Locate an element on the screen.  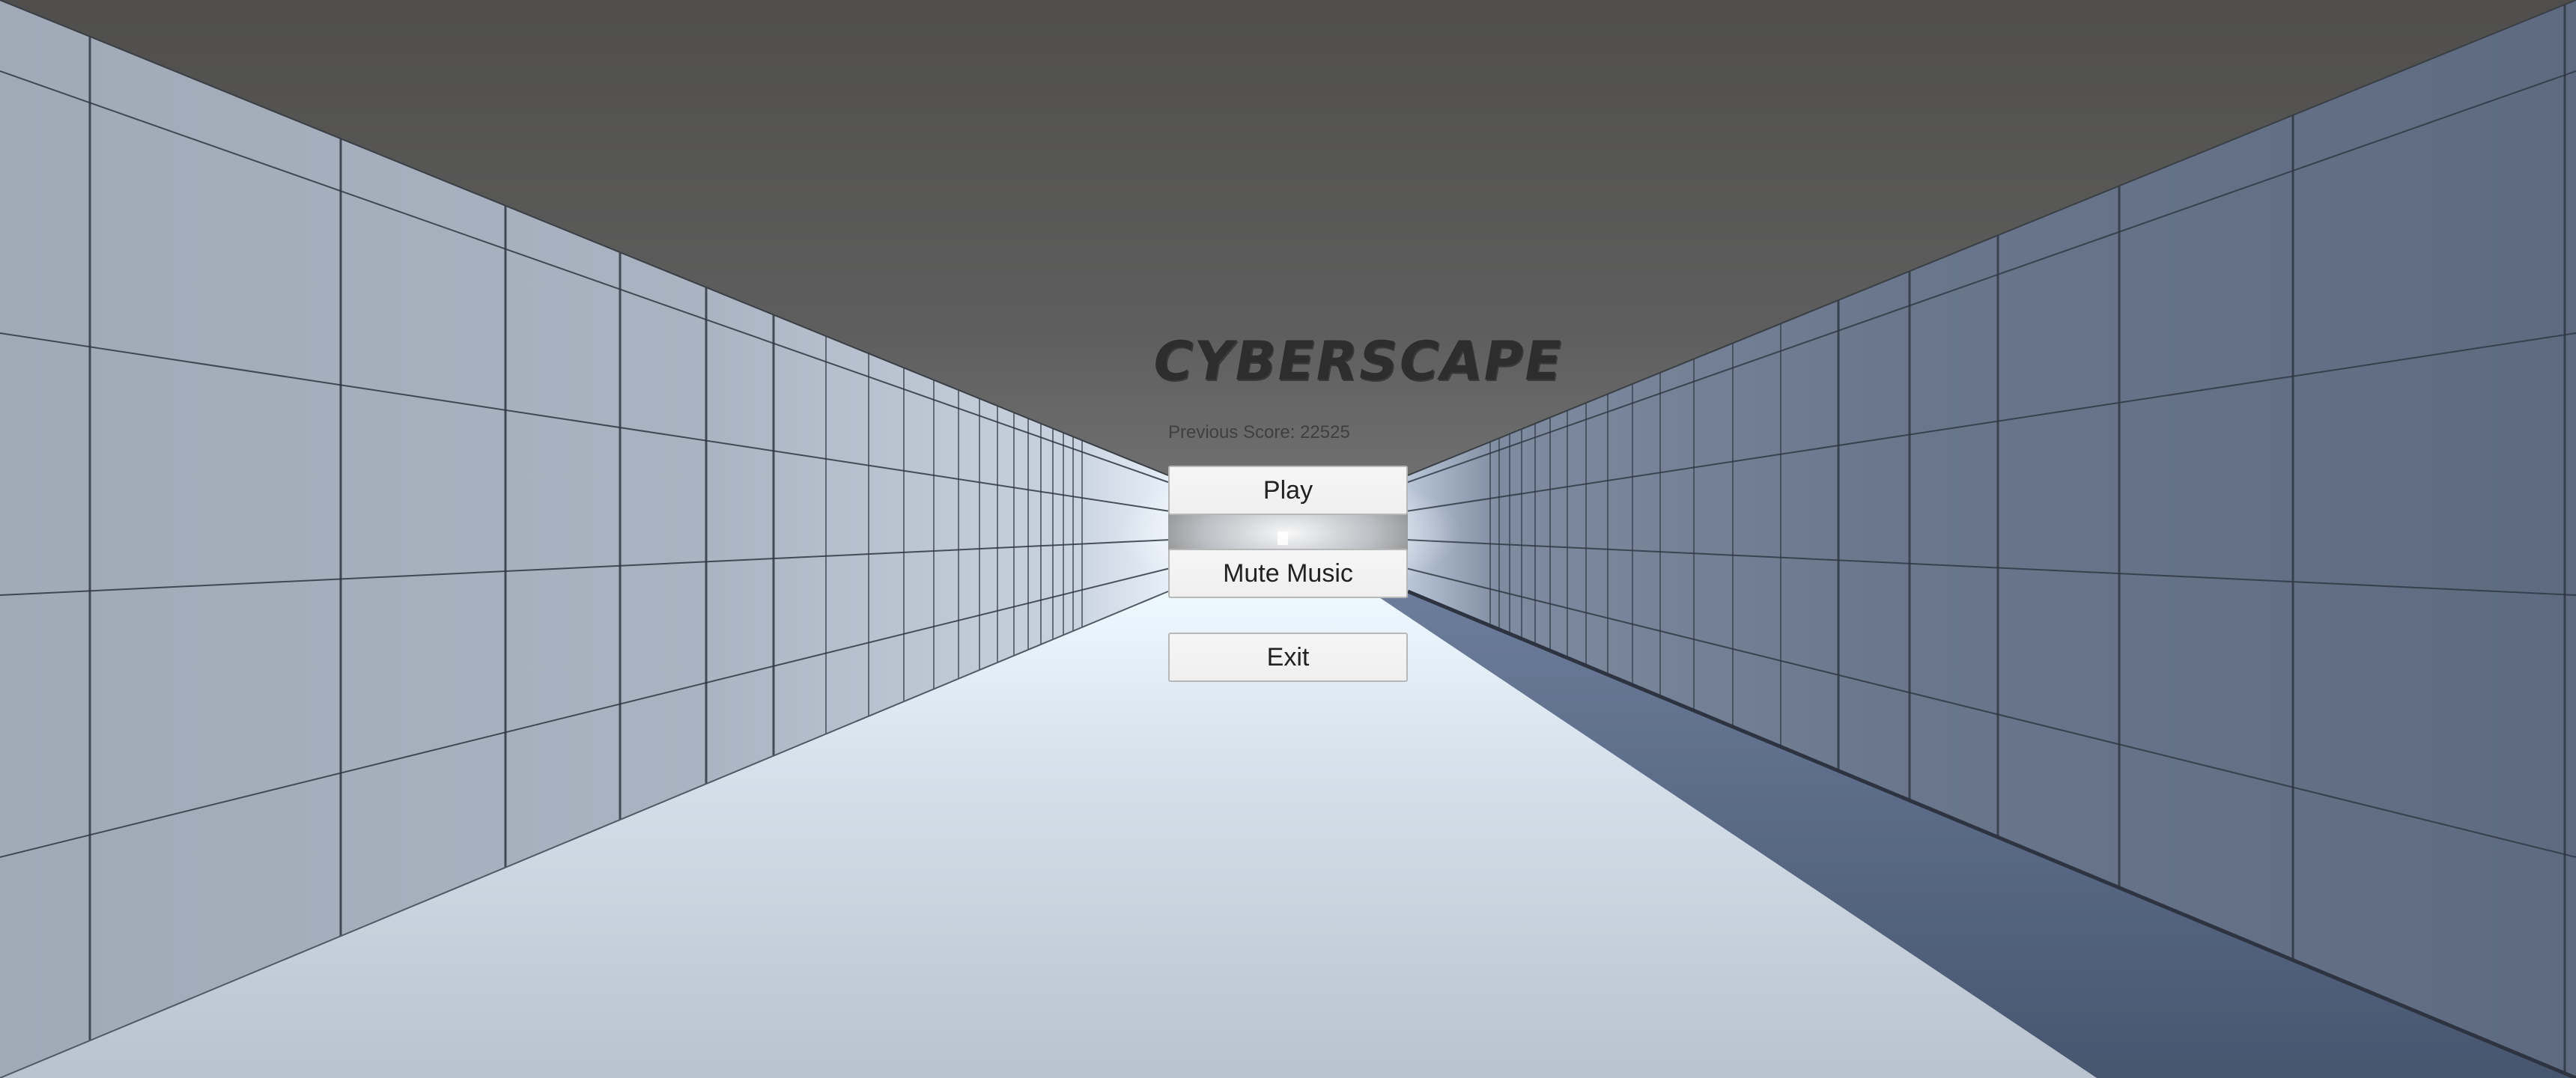
previous-score-label: Previous Score: is located at coordinates (1231, 432).